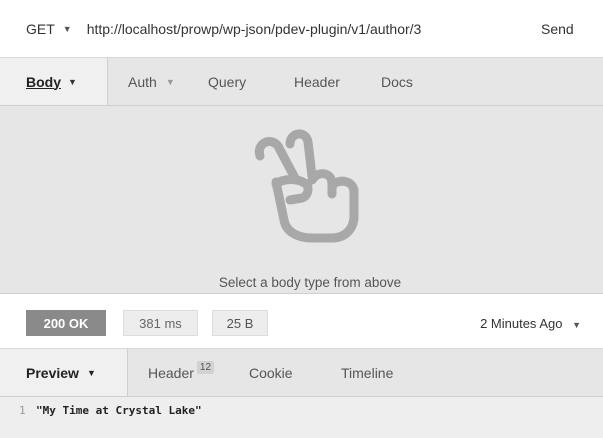 The width and height of the screenshot is (603, 438). What do you see at coordinates (119, 410) in the screenshot?
I see `response-body-text: "My Time at Crystal Lake"` at bounding box center [119, 410].